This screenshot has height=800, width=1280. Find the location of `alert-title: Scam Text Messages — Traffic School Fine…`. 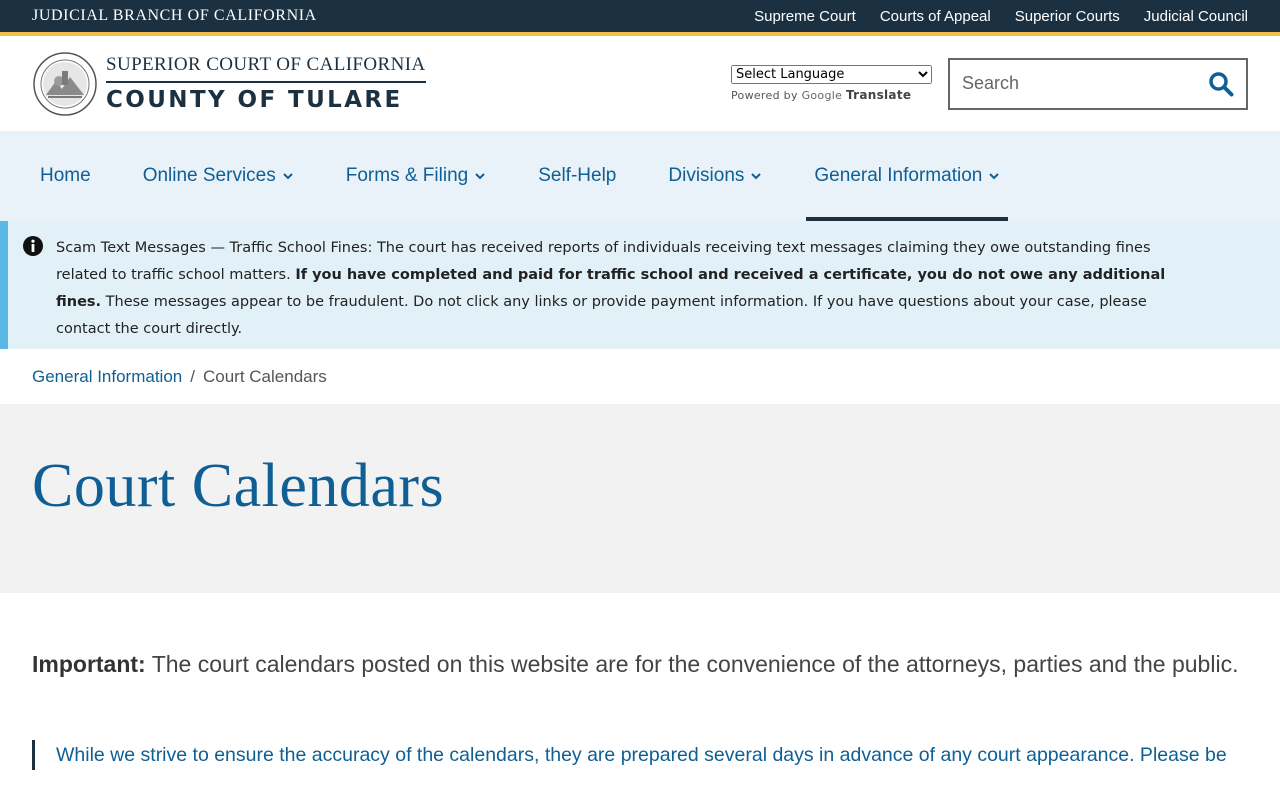

alert-title: Scam Text Messages — Traffic School Fine… is located at coordinates (214, 248).